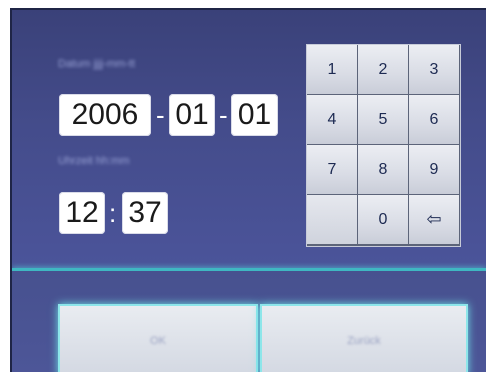 The height and width of the screenshot is (378, 486). Describe the element at coordinates (332, 169) in the screenshot. I see `key-7: 7` at that location.